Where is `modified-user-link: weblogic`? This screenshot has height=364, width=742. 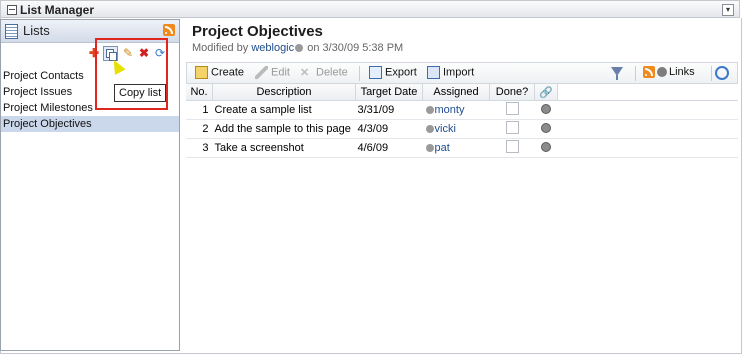 modified-user-link: weblogic is located at coordinates (272, 48).